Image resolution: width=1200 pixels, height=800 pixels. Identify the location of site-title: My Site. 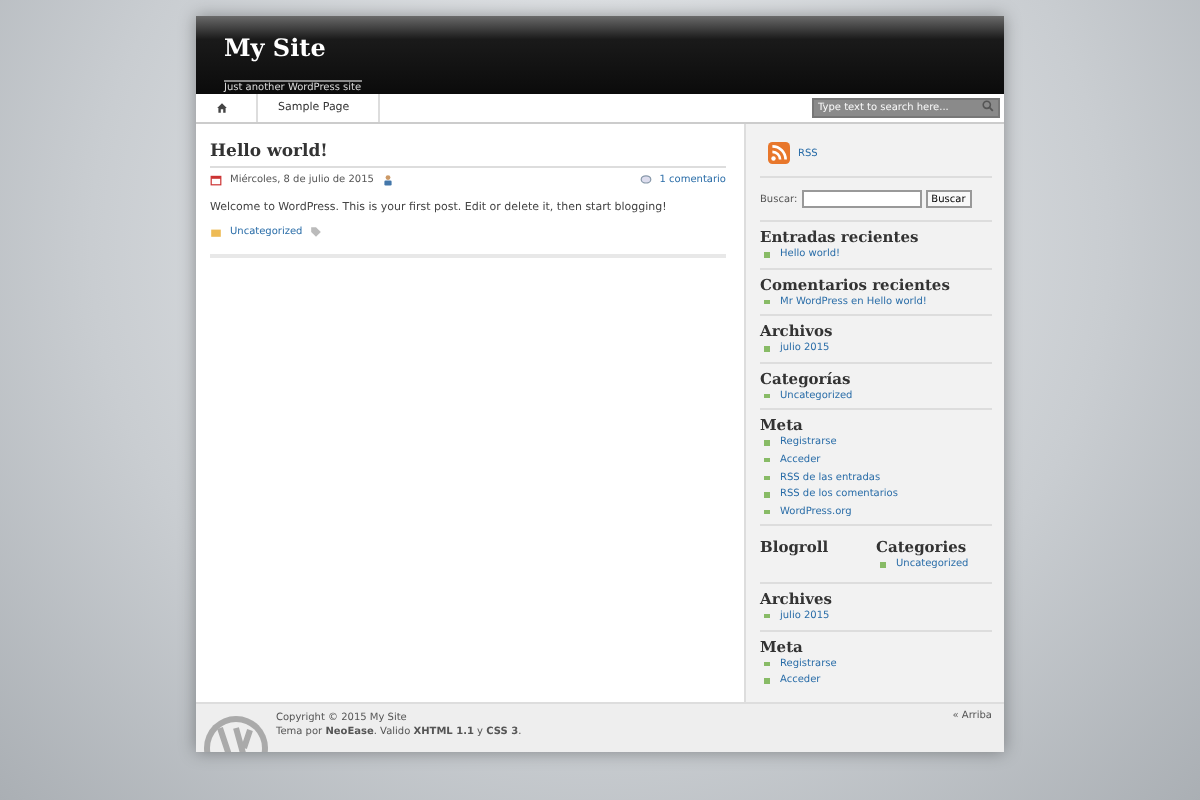
(614, 48).